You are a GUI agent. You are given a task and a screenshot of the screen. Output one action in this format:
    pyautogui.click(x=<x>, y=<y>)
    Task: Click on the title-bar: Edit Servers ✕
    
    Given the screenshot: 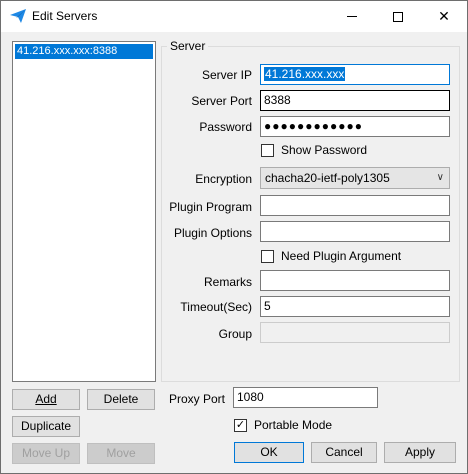 What is the action you would take?
    pyautogui.click(x=234, y=16)
    